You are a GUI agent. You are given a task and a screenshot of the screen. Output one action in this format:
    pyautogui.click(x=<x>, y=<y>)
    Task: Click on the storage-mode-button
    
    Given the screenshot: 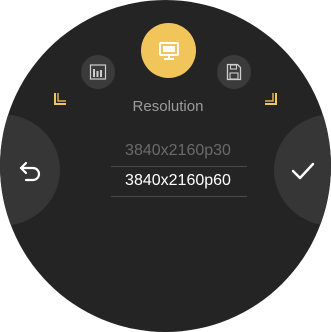 What is the action you would take?
    pyautogui.click(x=234, y=72)
    